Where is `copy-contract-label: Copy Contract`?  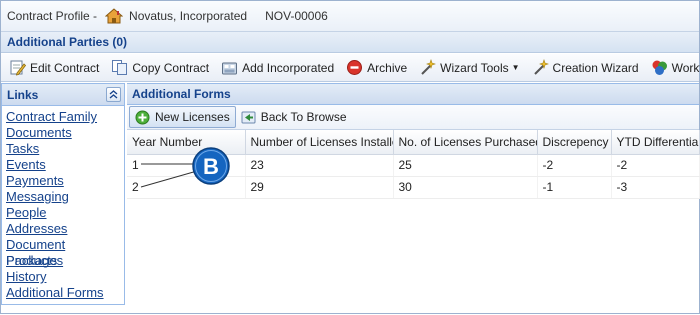
copy-contract-label: Copy Contract is located at coordinates (171, 67).